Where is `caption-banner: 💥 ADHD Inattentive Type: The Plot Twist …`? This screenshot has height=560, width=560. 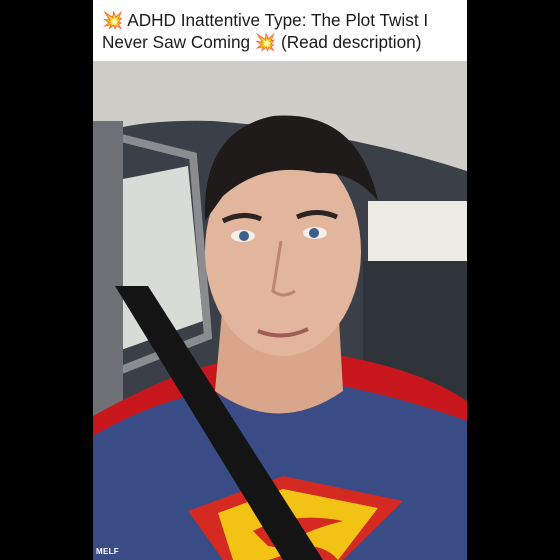
caption-banner: 💥 ADHD Inattentive Type: The Plot Twist … is located at coordinates (280, 30).